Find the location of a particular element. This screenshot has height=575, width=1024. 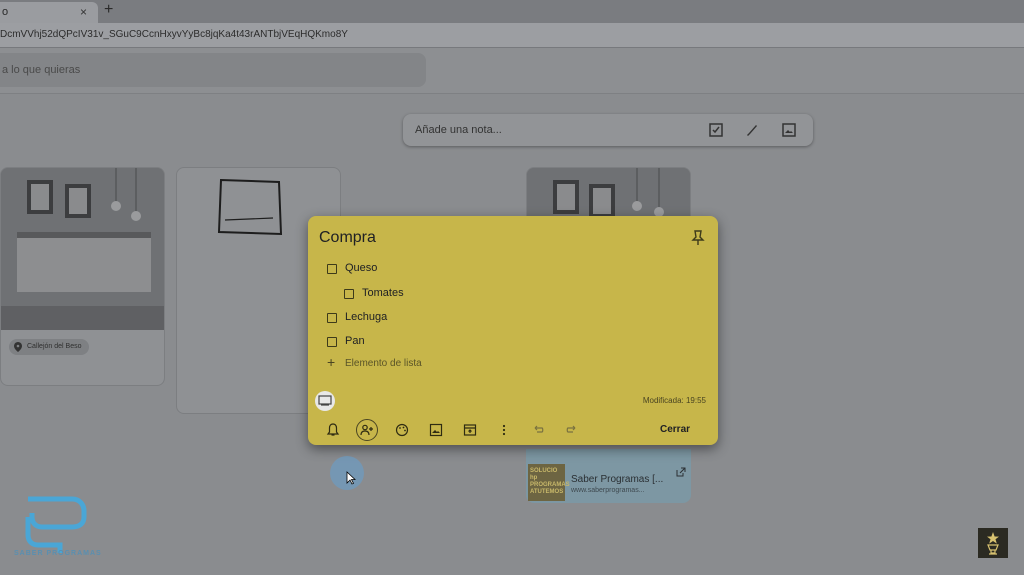

tab-title: o is located at coordinates (5, 12).